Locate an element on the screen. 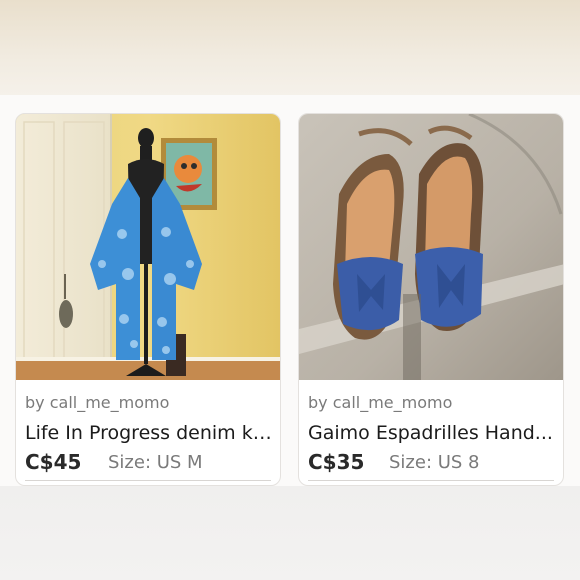  listing-size: Size: US 8 is located at coordinates (434, 462).